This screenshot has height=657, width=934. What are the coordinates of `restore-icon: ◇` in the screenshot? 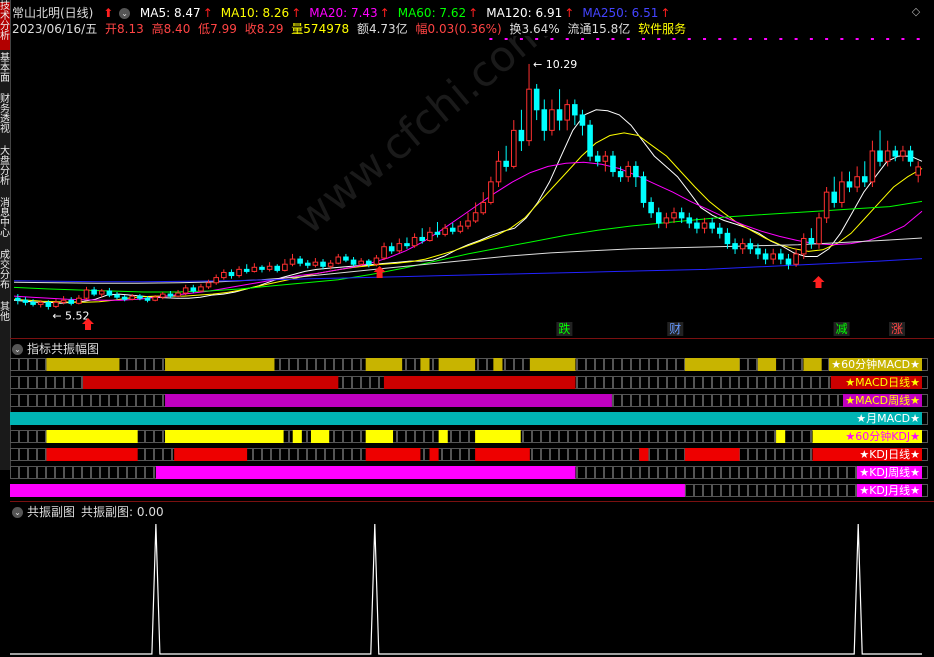 It's located at (916, 12).